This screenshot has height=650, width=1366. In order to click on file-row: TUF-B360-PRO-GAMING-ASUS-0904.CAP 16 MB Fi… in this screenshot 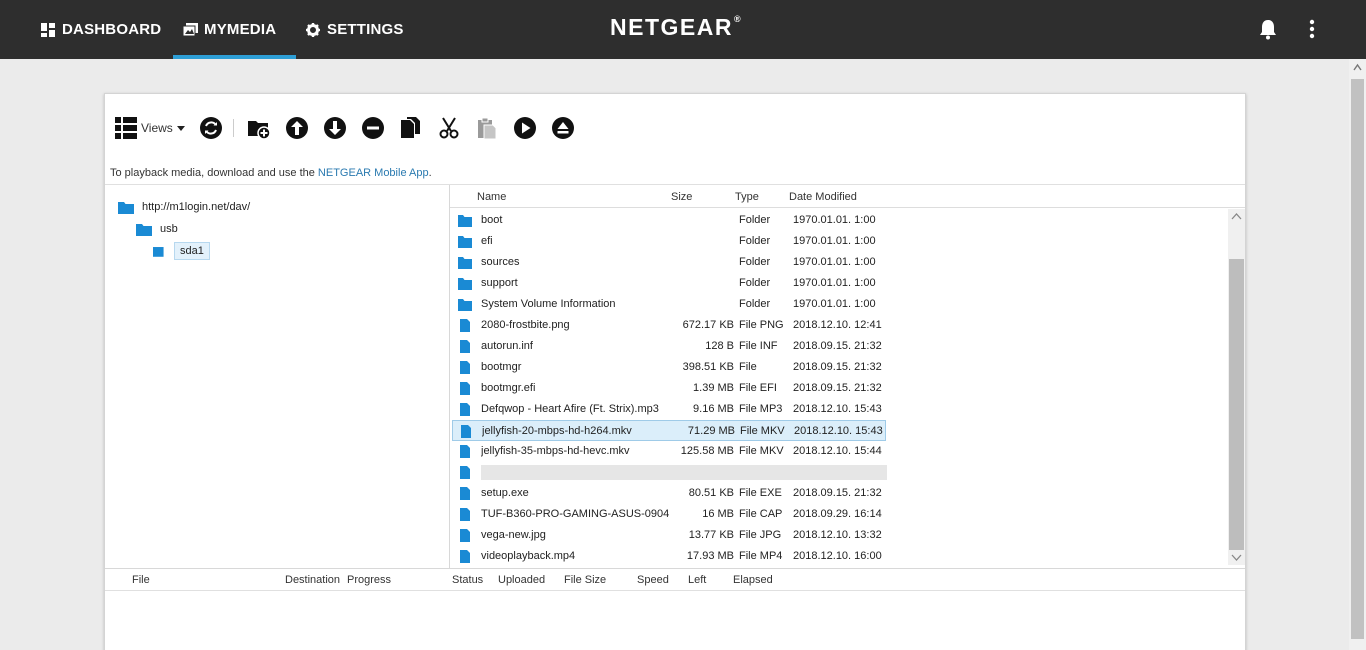, I will do `click(669, 514)`.